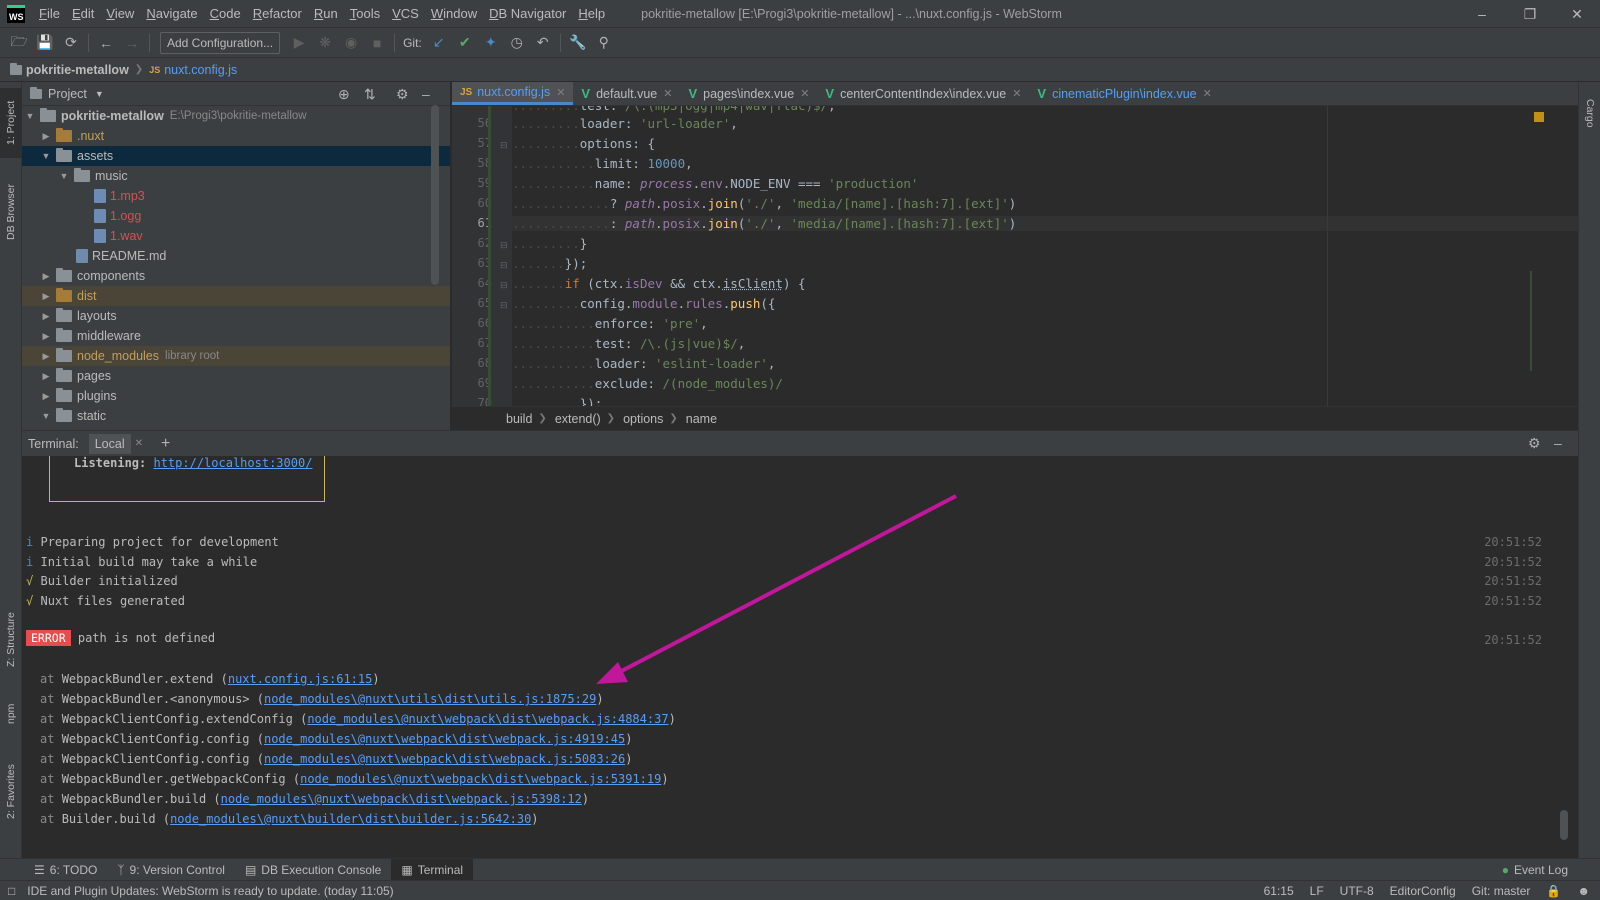  I want to click on tool-tab-npm: npm, so click(11, 714).